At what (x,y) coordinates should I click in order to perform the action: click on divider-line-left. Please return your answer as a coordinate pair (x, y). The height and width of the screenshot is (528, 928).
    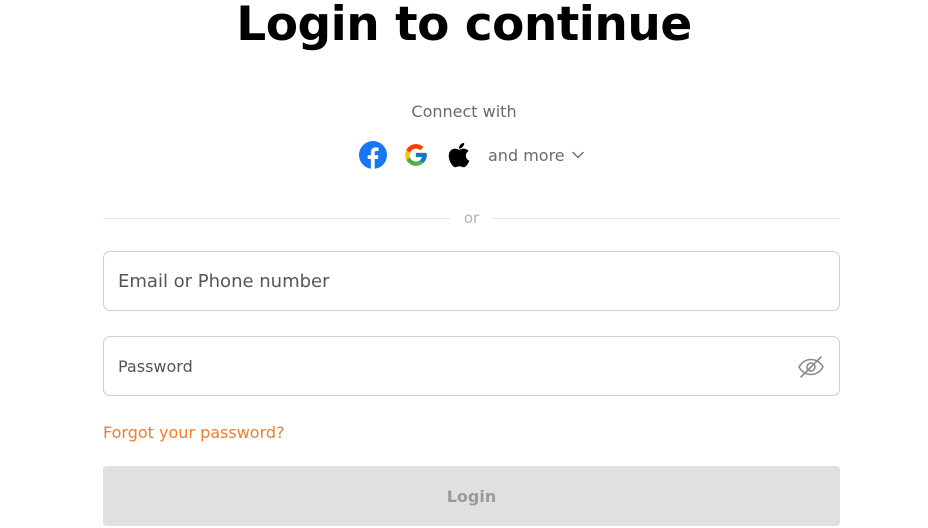
    Looking at the image, I should click on (276, 218).